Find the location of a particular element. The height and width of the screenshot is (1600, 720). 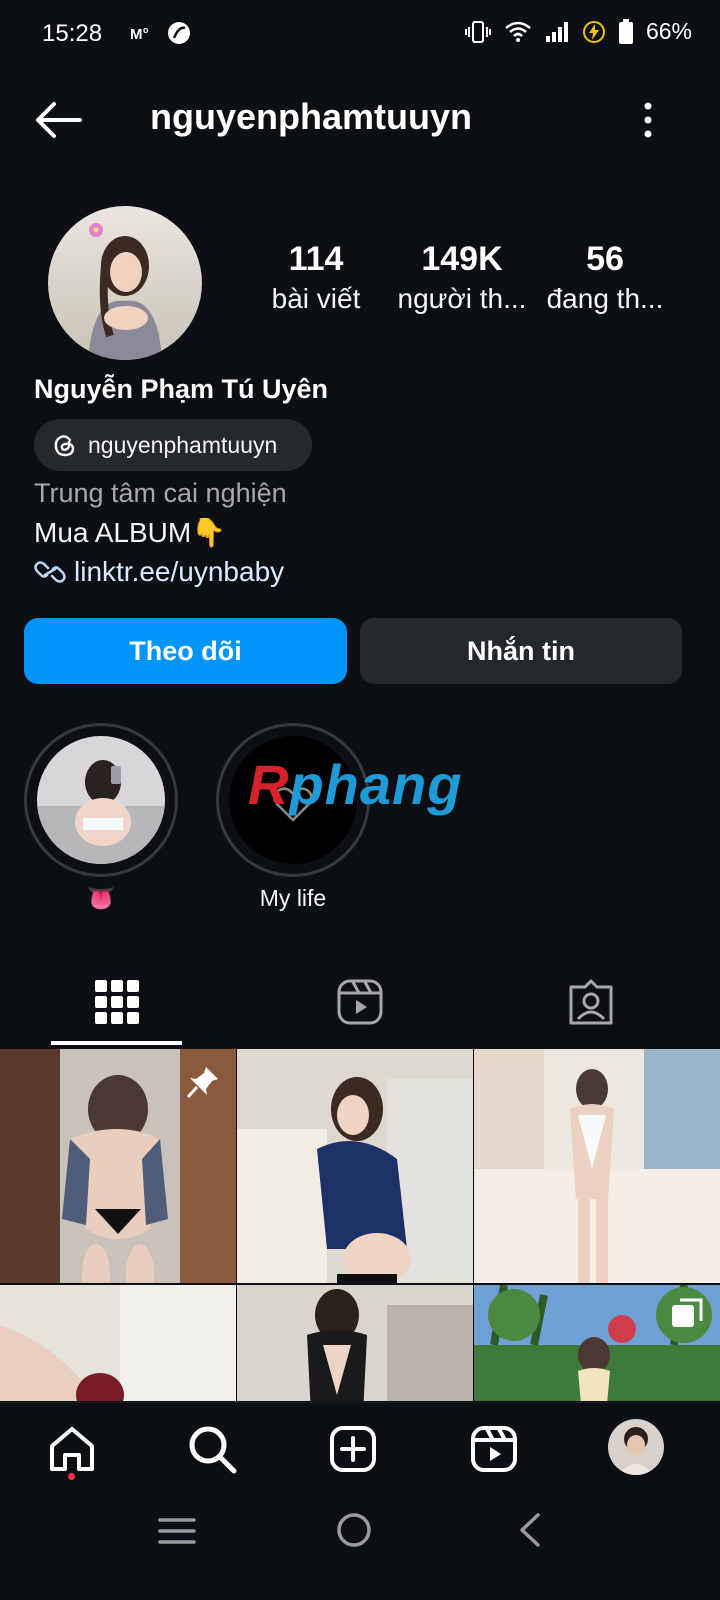

tab-reels is located at coordinates (360, 1002).